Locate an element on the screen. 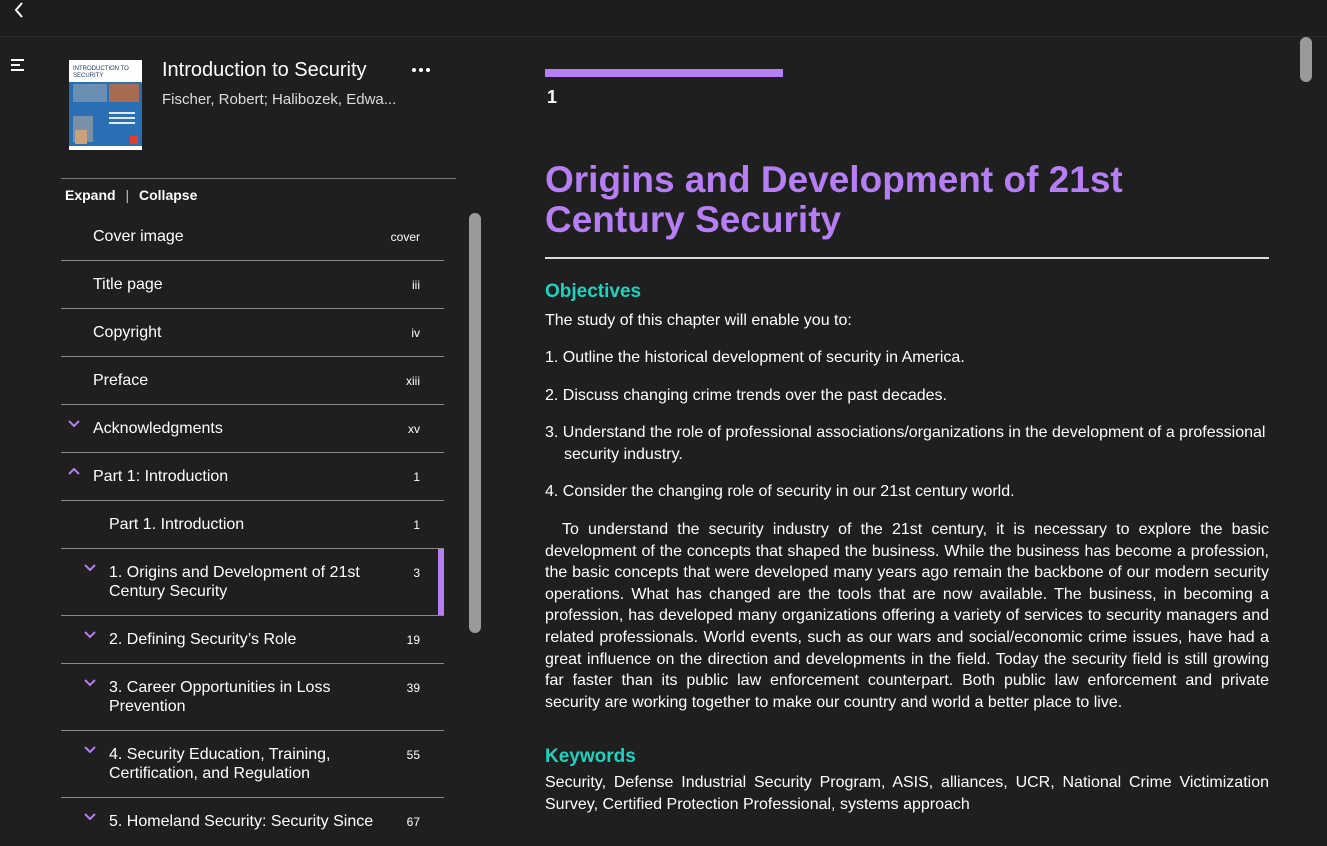 The image size is (1327, 846). objectives-heading: Objectives is located at coordinates (593, 291).